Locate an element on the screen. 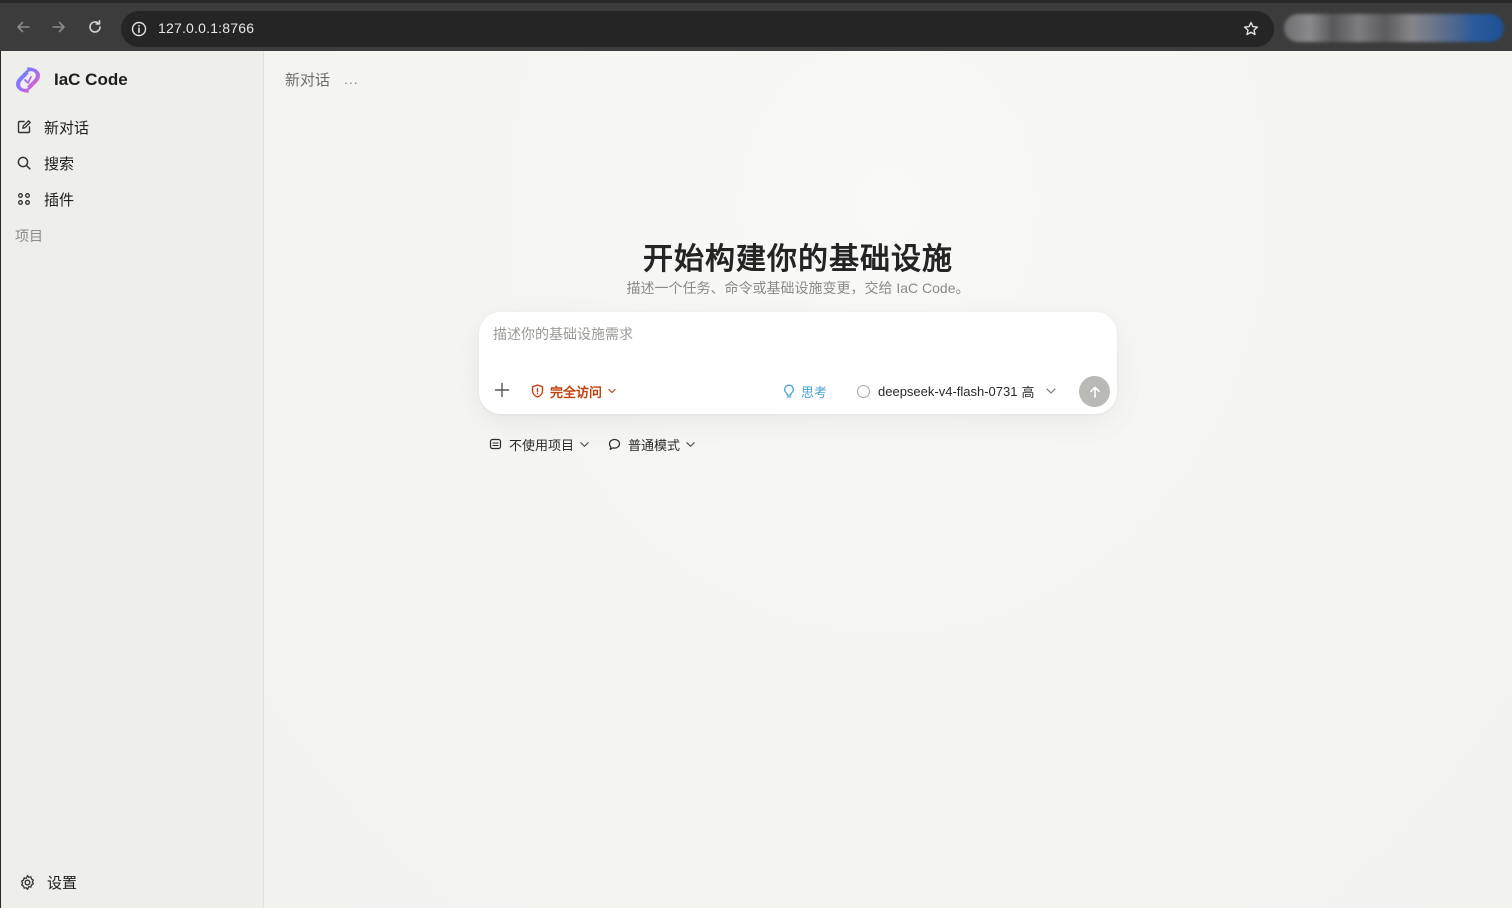 The image size is (1512, 908). forward-icon is located at coordinates (59, 27).